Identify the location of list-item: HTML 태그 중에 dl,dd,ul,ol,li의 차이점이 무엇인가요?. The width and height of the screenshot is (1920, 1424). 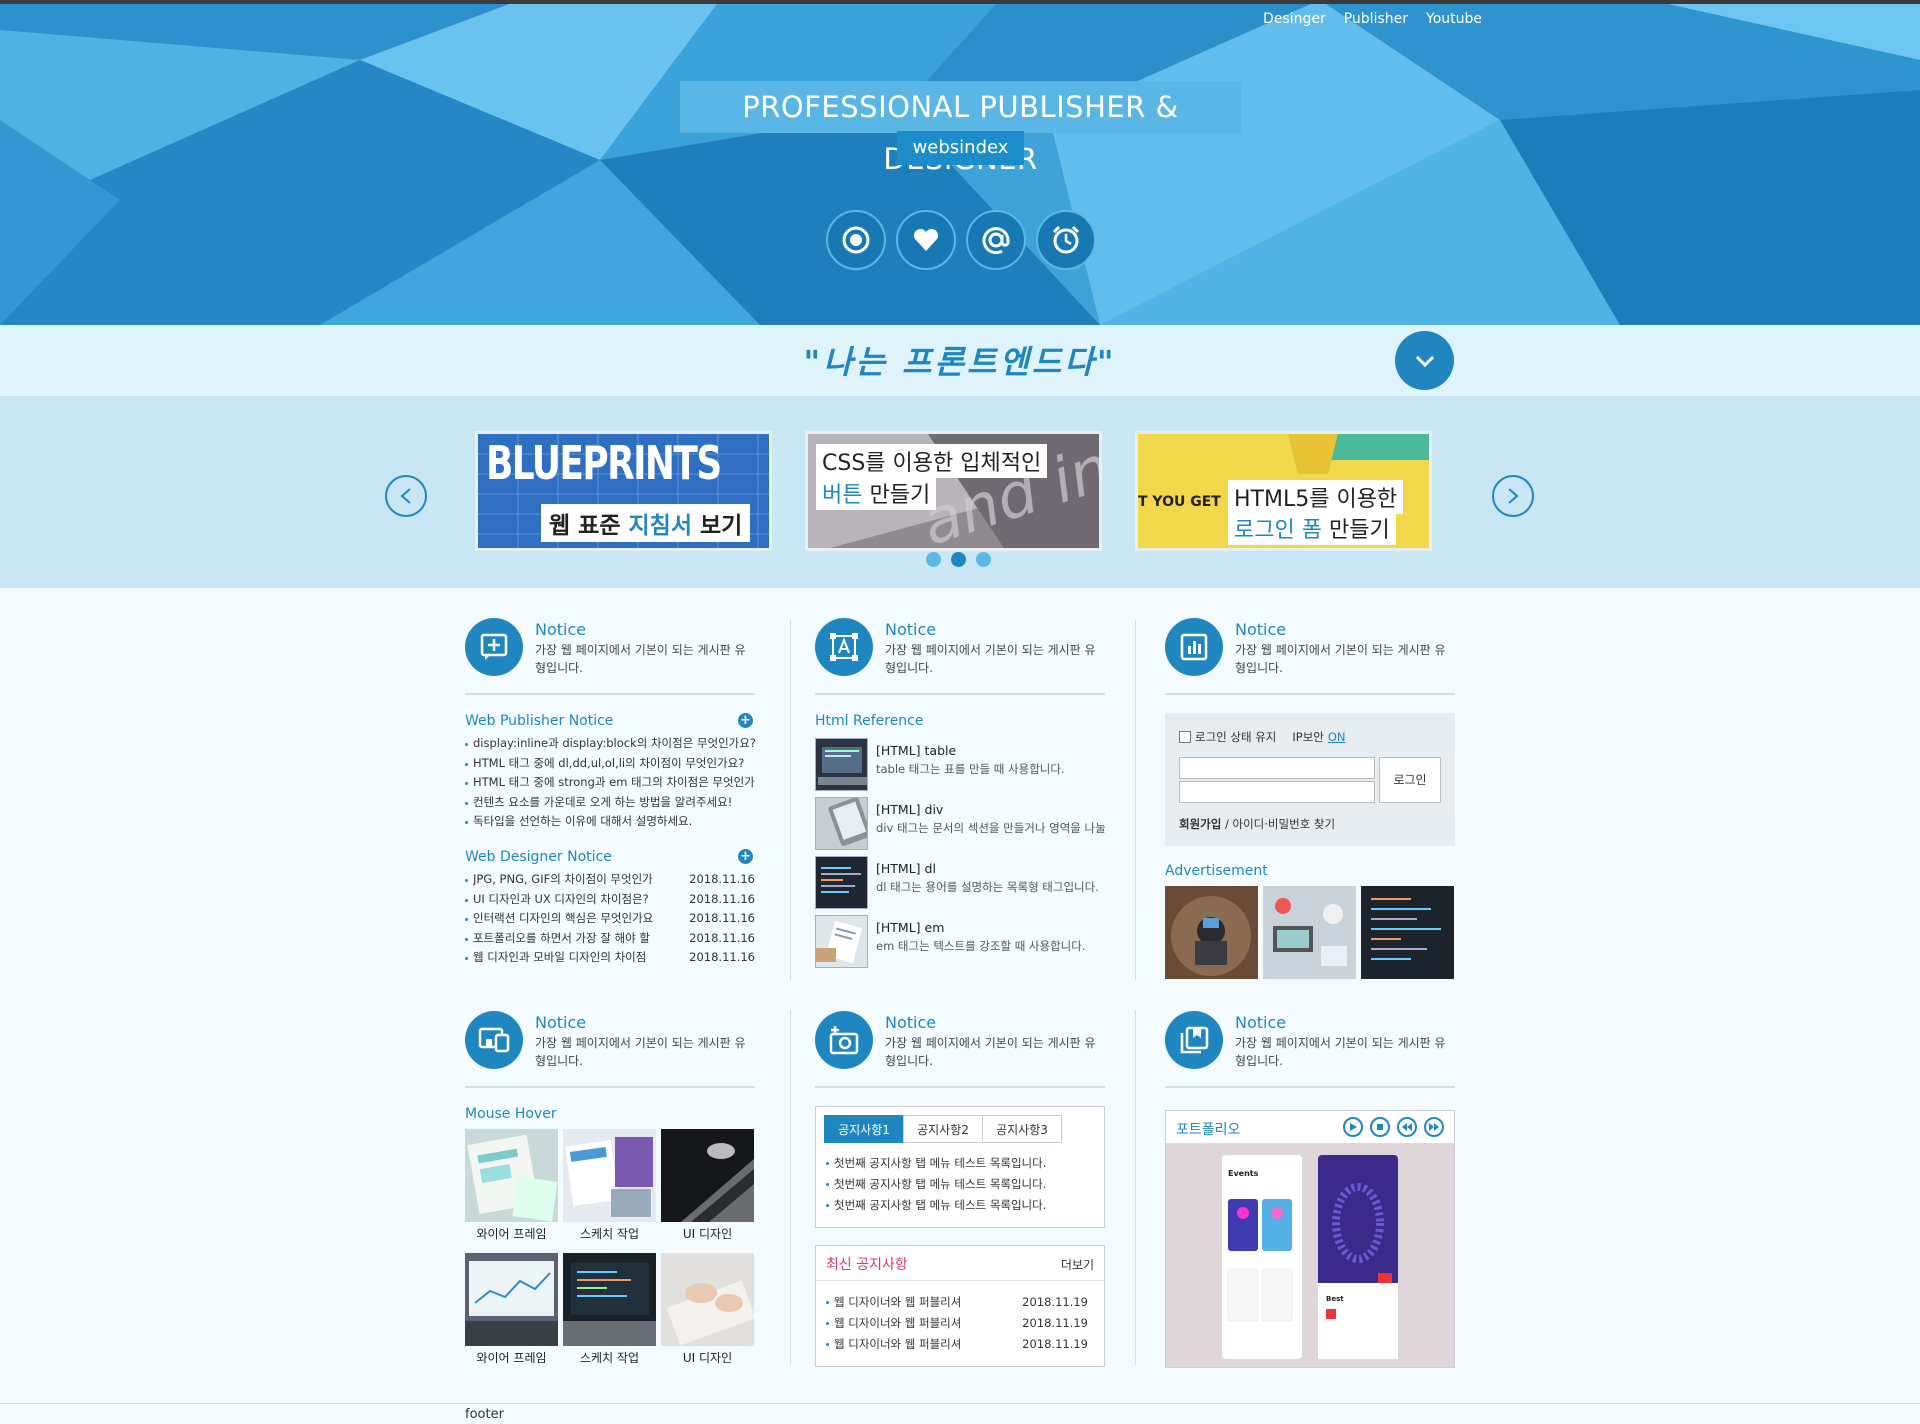
(610, 764).